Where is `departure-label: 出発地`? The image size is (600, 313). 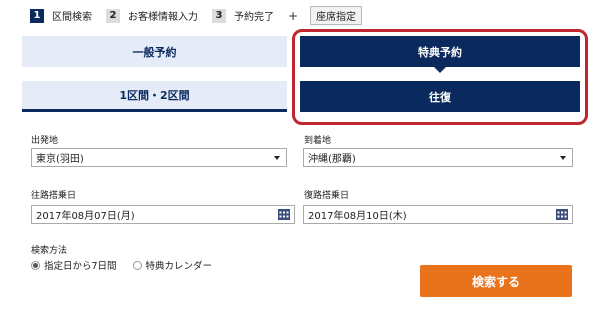 departure-label: 出発地 is located at coordinates (45, 141).